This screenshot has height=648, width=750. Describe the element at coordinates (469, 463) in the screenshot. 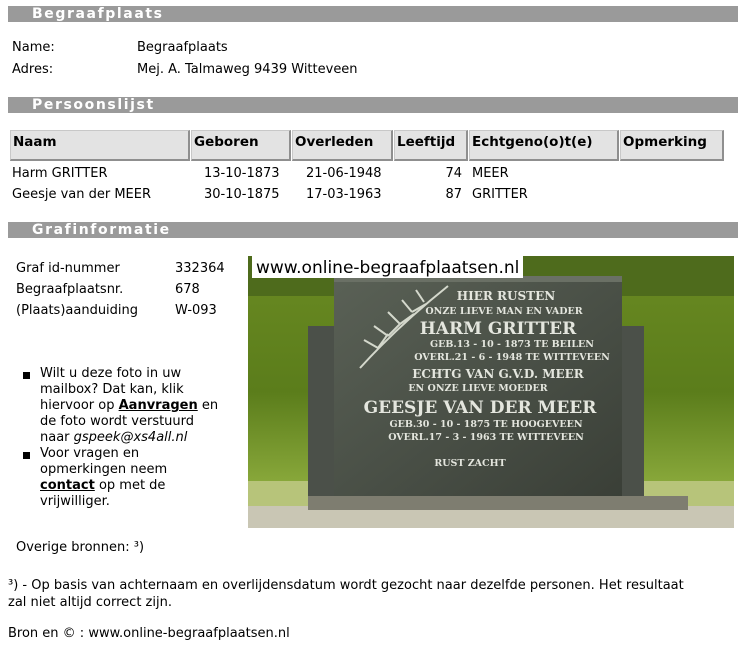

I see `inscription-line: RUST ZACHT` at that location.